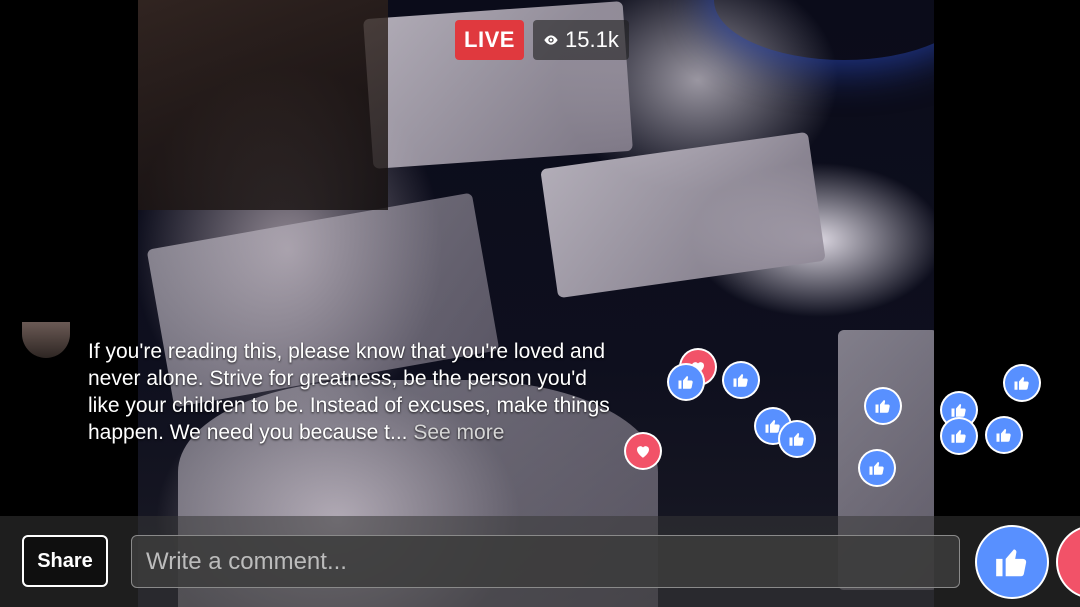  What do you see at coordinates (592, 39) in the screenshot?
I see `viewer-count-value: 15.1k` at bounding box center [592, 39].